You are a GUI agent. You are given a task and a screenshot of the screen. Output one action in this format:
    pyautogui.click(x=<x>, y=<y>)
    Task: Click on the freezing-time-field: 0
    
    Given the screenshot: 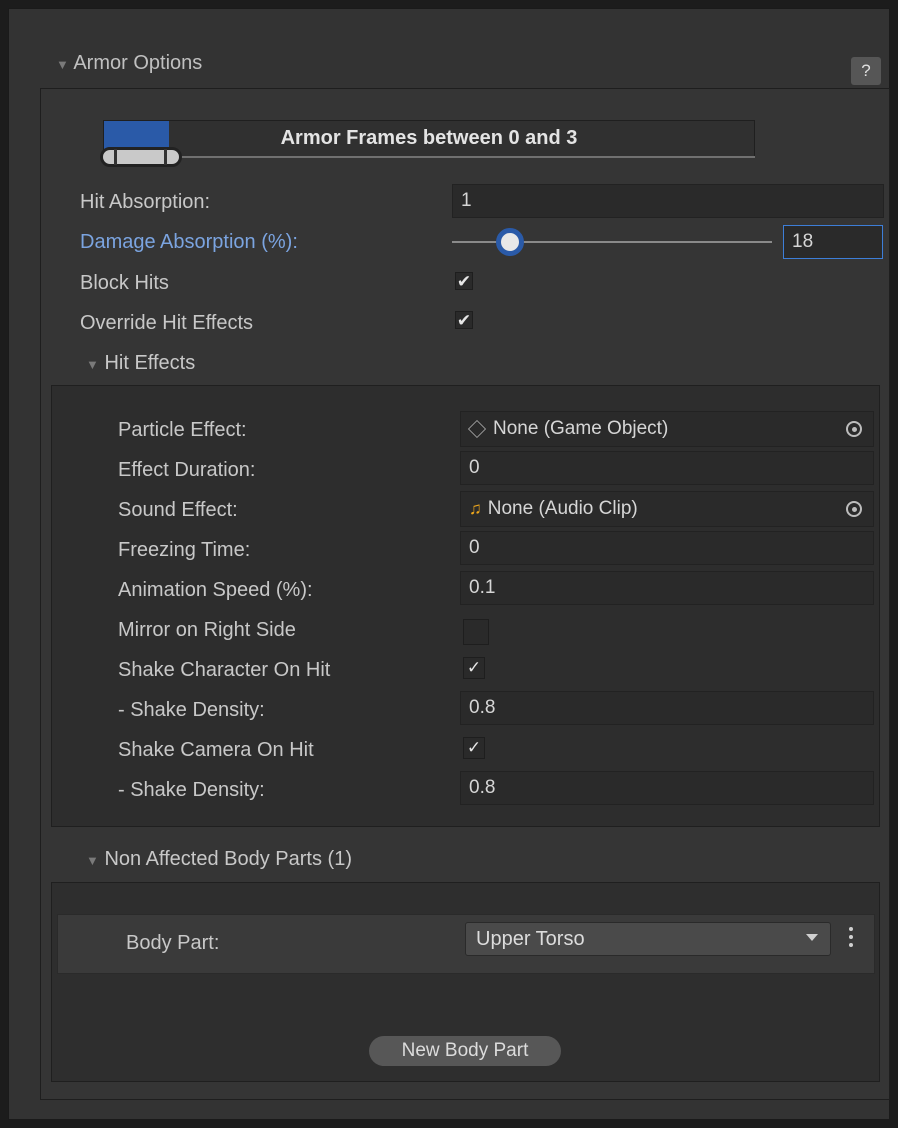 What is the action you would take?
    pyautogui.click(x=667, y=548)
    